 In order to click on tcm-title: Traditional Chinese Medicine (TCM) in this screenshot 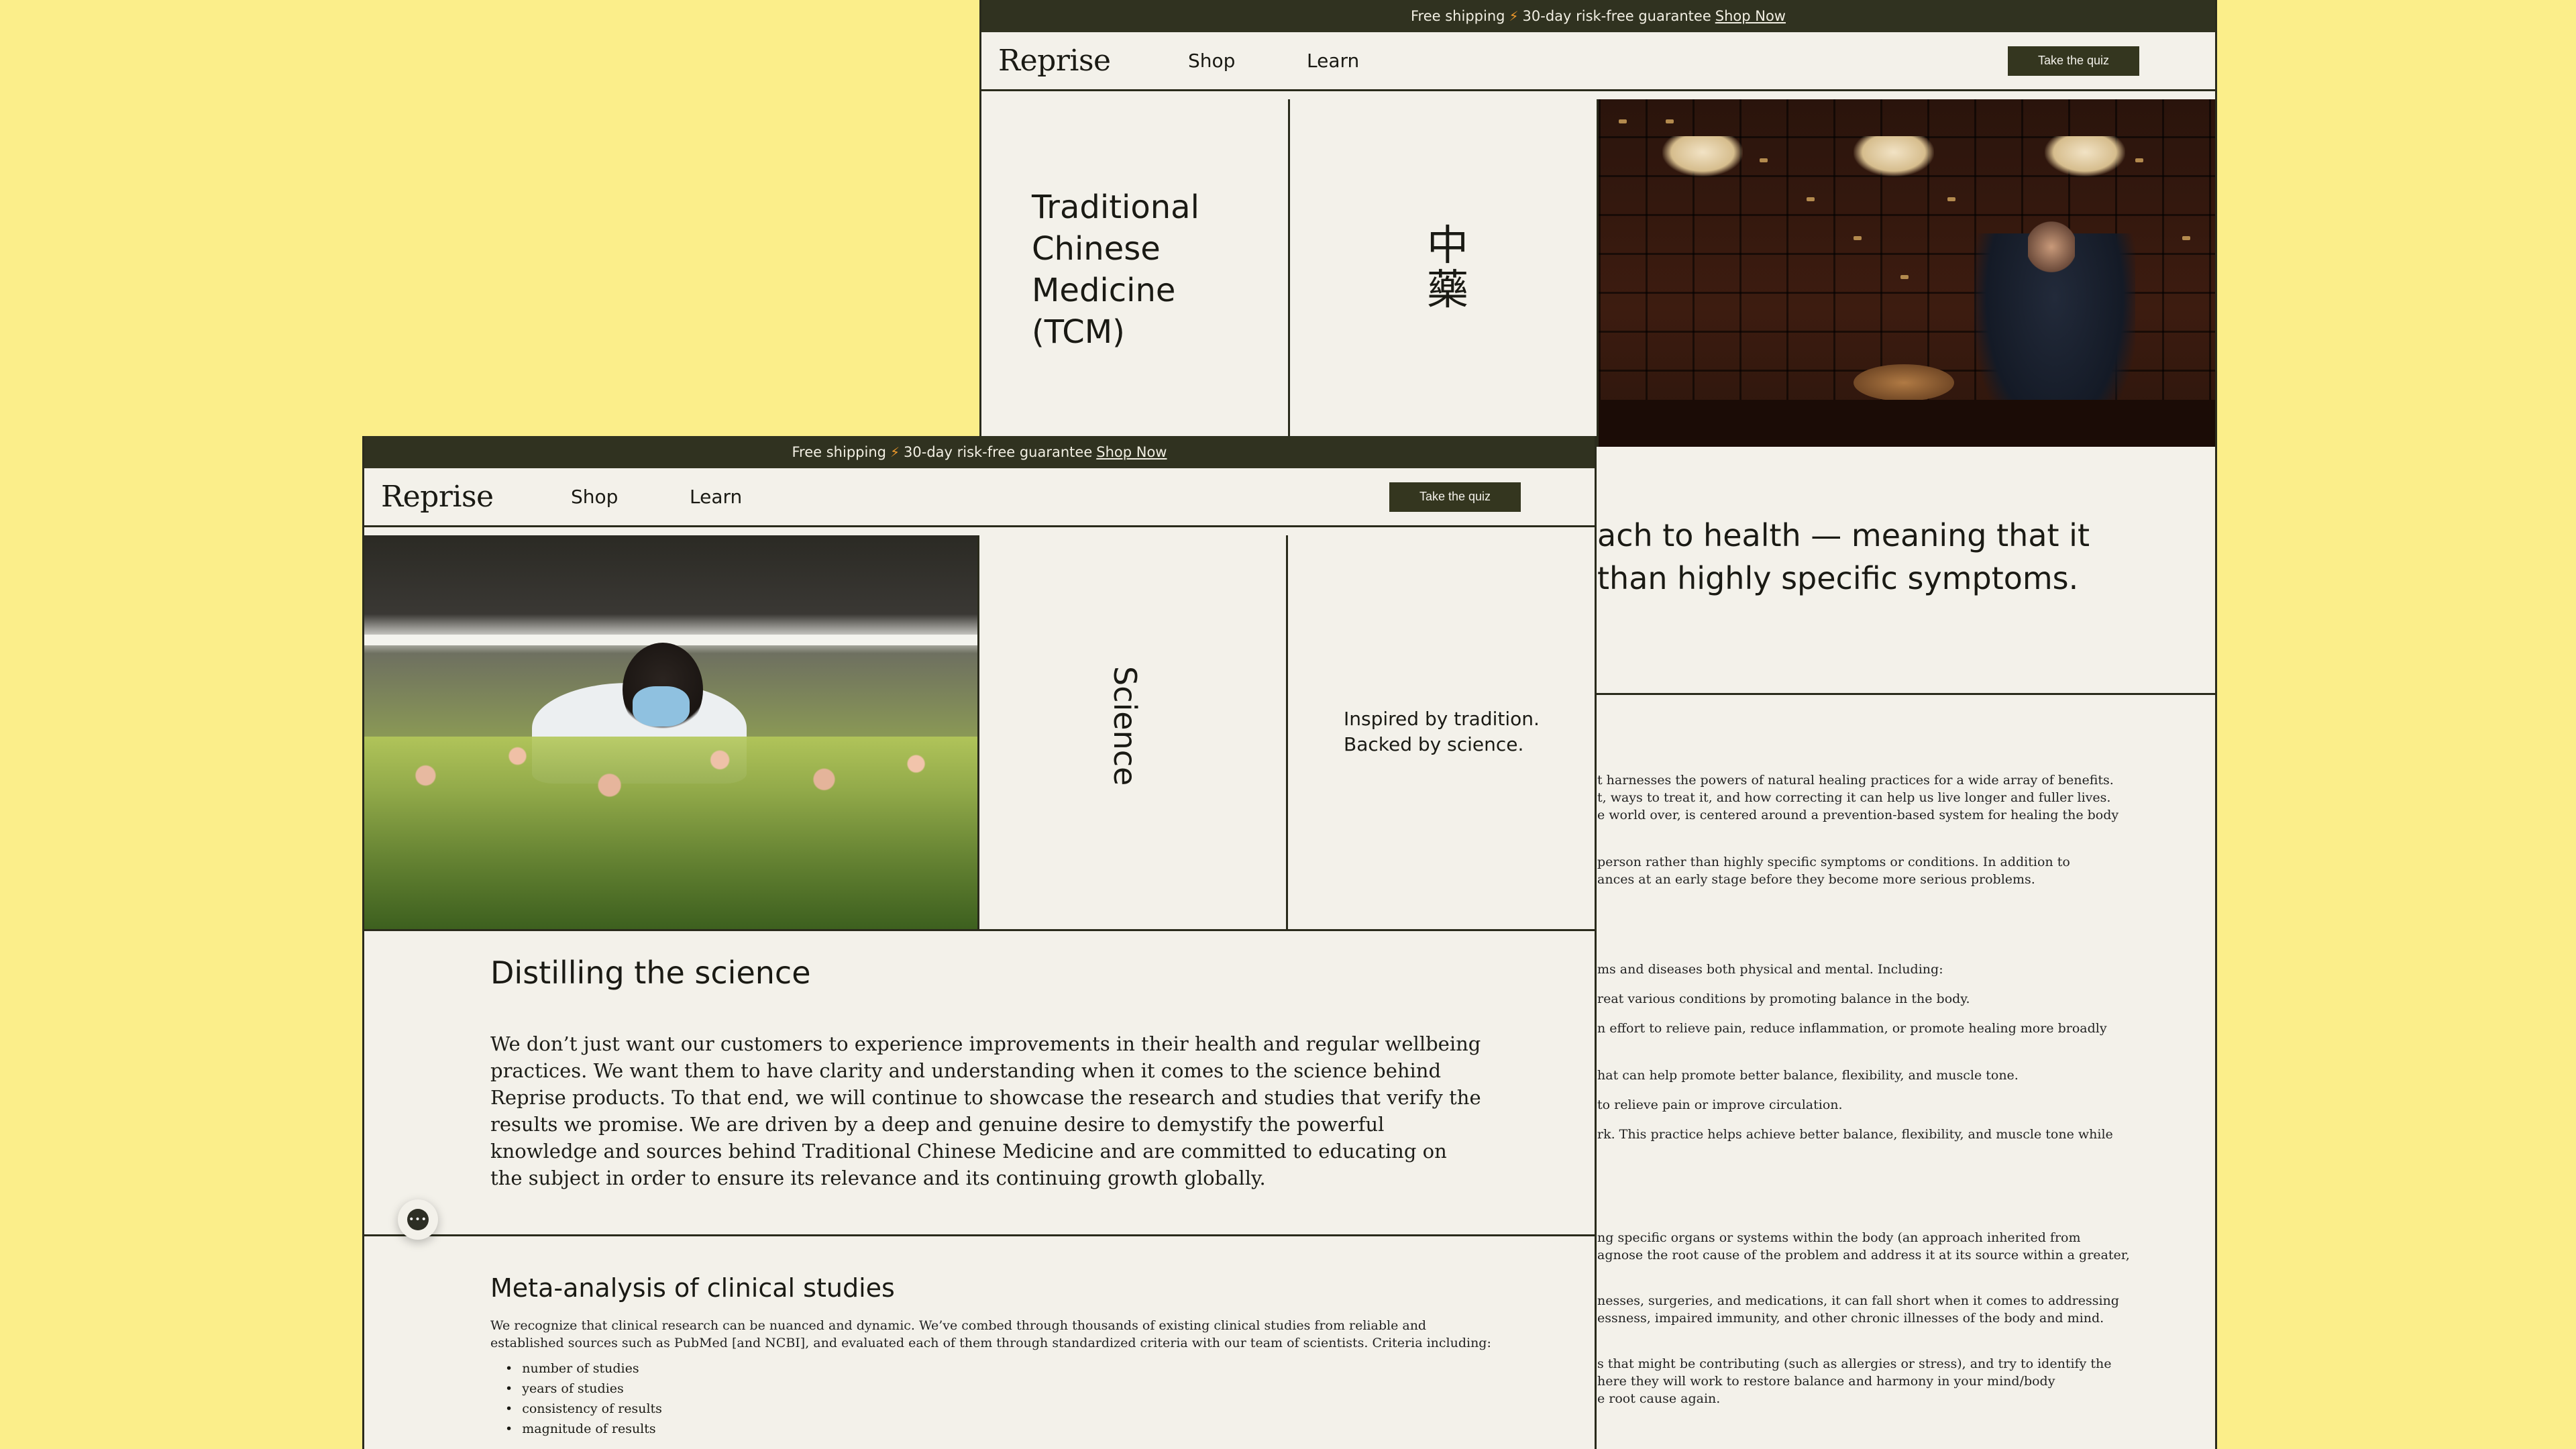, I will do `click(1115, 270)`.